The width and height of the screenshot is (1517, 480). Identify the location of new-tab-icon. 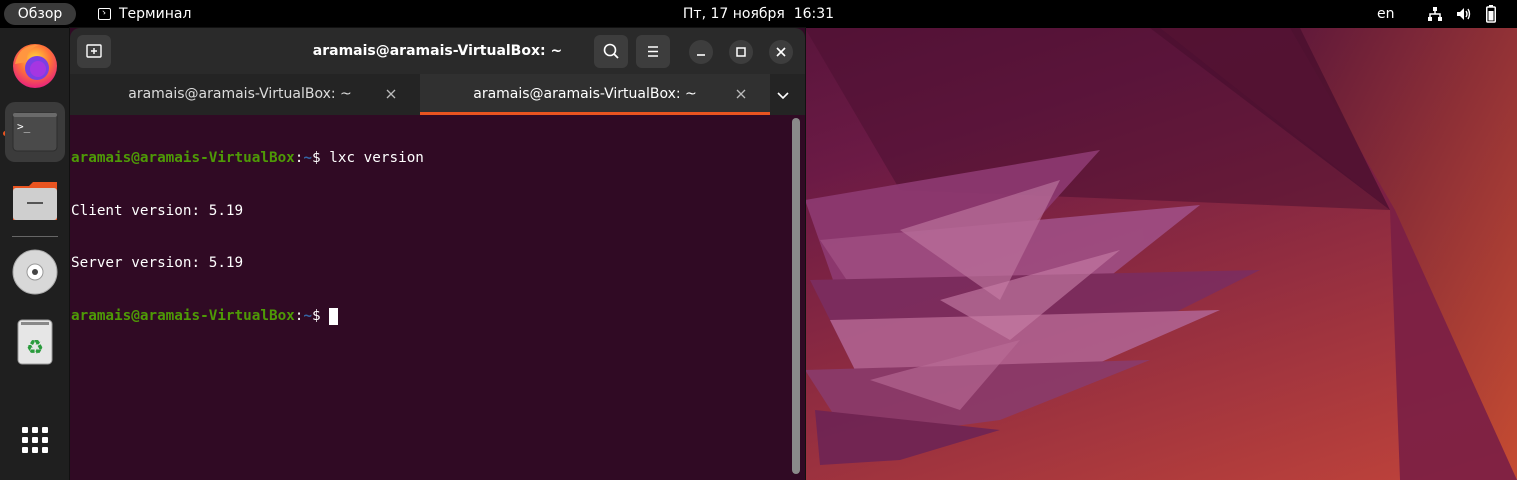
(94, 51).